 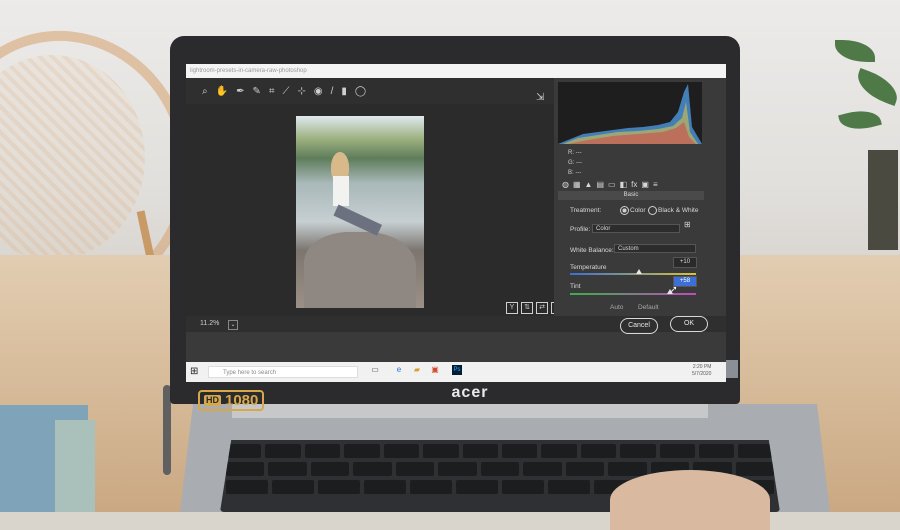 What do you see at coordinates (512, 308) in the screenshot?
I see `before-after-icon: Y` at bounding box center [512, 308].